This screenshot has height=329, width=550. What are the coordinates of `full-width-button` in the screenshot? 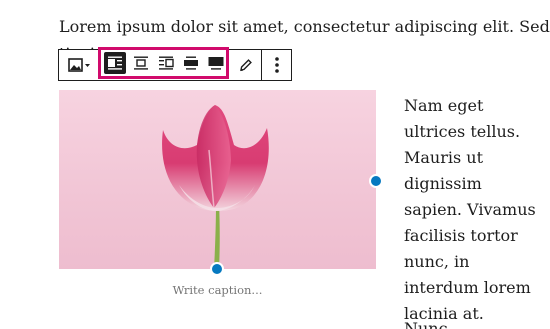 It's located at (216, 63).